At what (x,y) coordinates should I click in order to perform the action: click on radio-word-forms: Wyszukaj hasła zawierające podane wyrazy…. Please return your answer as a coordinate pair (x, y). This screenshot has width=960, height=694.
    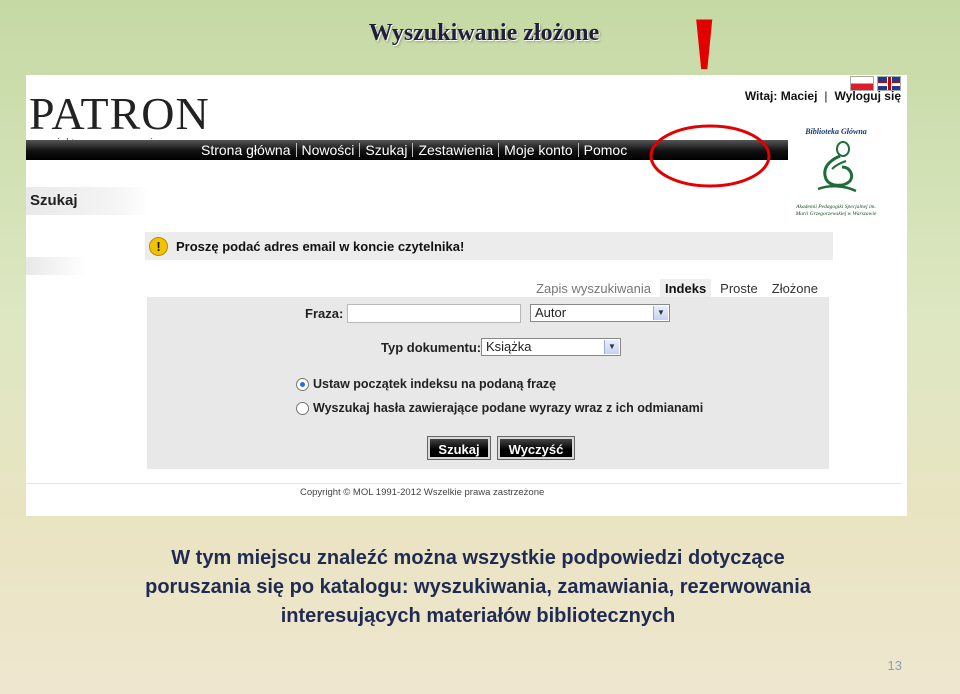
    Looking at the image, I should click on (499, 408).